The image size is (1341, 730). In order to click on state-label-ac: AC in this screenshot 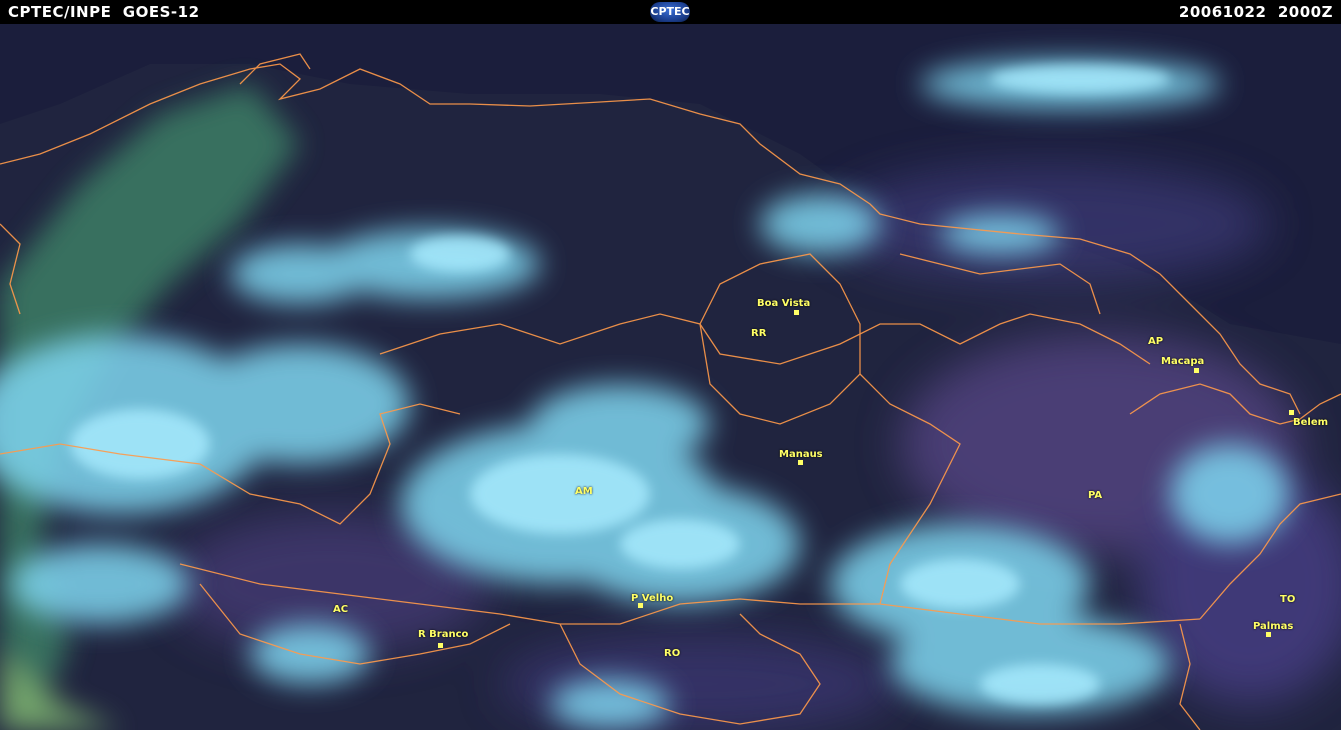, I will do `click(341, 609)`.